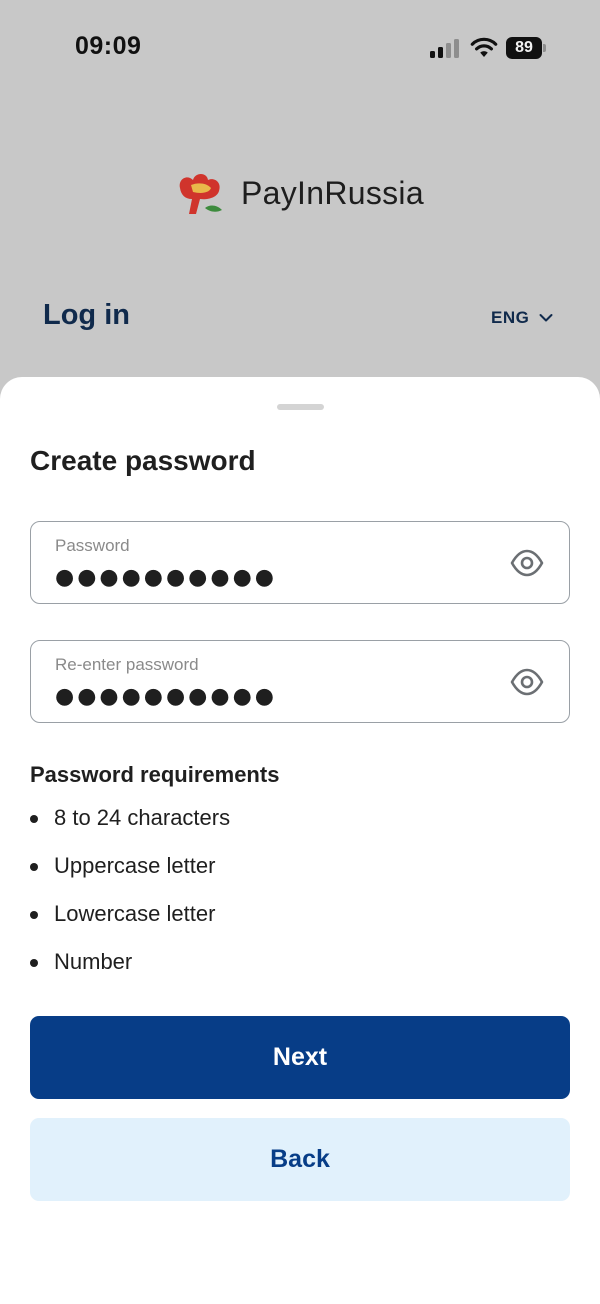 This screenshot has height=1304, width=600. I want to click on language-selector: ENG, so click(522, 318).